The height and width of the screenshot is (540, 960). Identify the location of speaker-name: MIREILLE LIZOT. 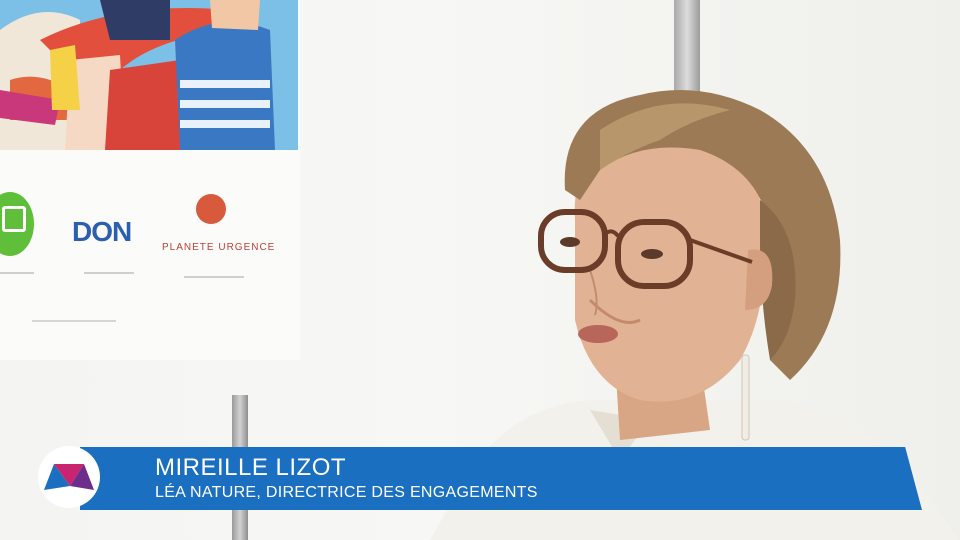
(251, 467).